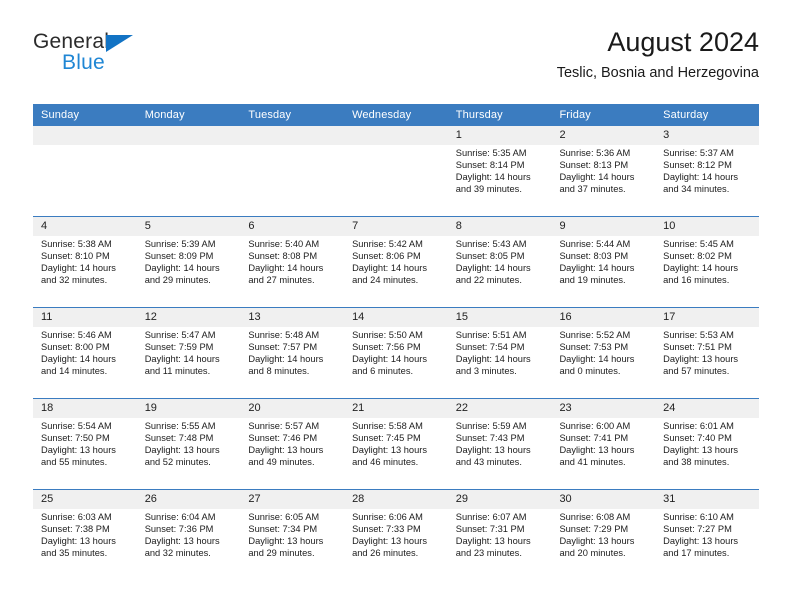 The height and width of the screenshot is (612, 792). What do you see at coordinates (385, 552) in the screenshot?
I see `daylight-text-line2: and 26 minutes.` at bounding box center [385, 552].